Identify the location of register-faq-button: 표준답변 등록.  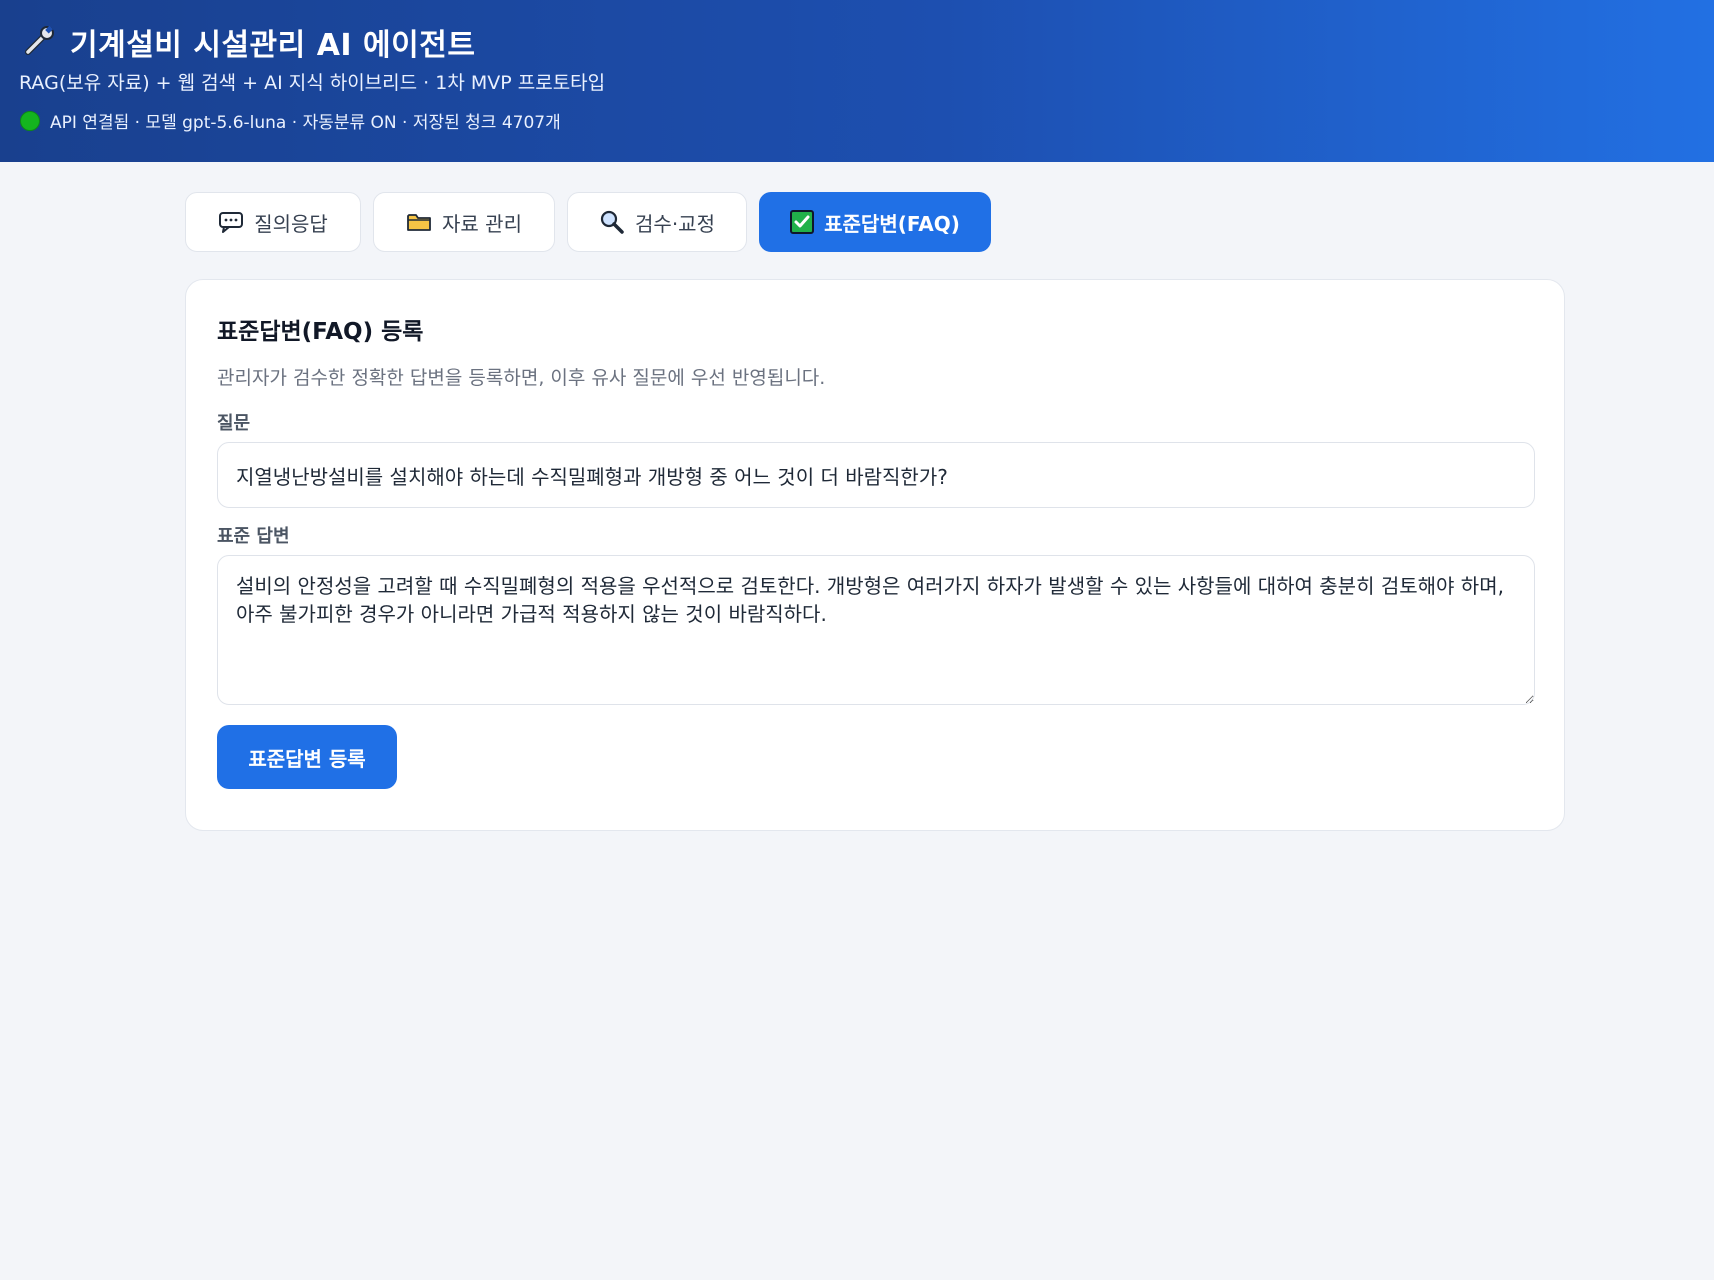
(307, 757).